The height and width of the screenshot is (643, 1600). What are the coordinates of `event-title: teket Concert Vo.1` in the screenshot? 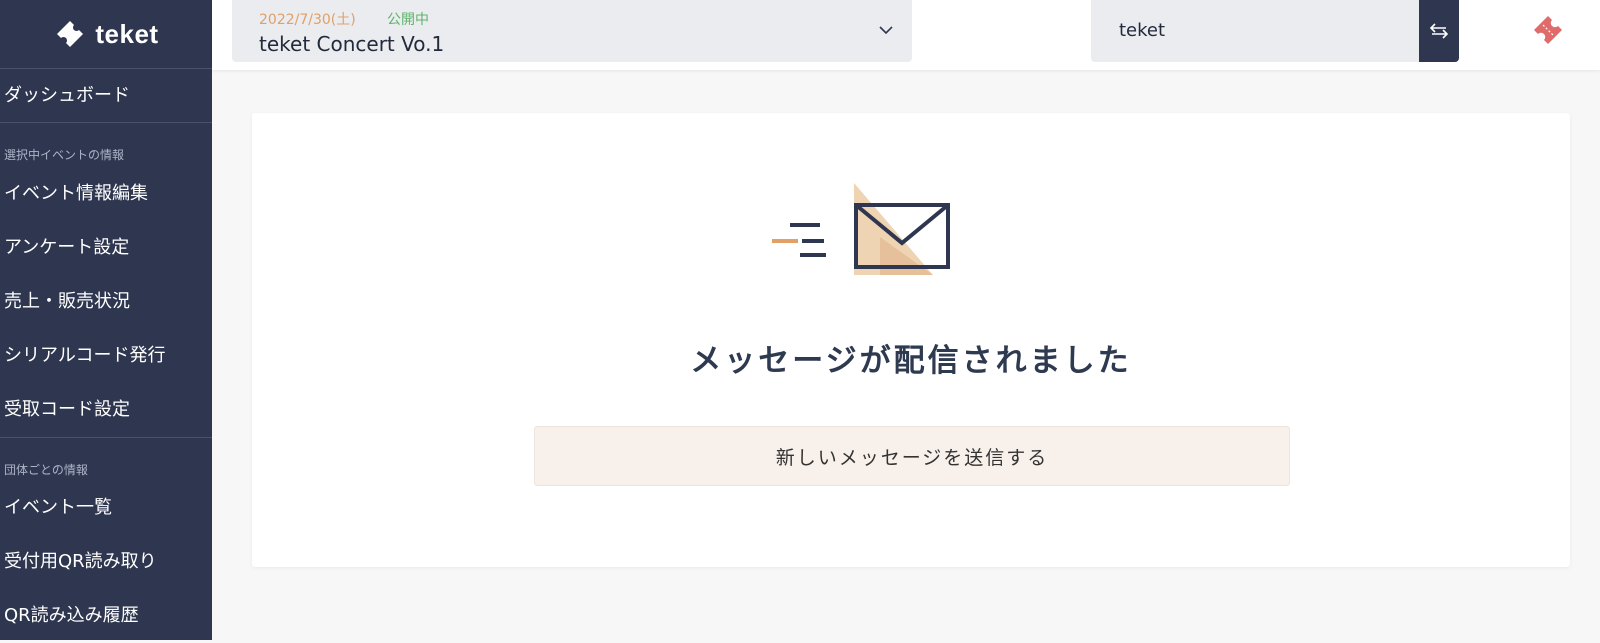 It's located at (352, 44).